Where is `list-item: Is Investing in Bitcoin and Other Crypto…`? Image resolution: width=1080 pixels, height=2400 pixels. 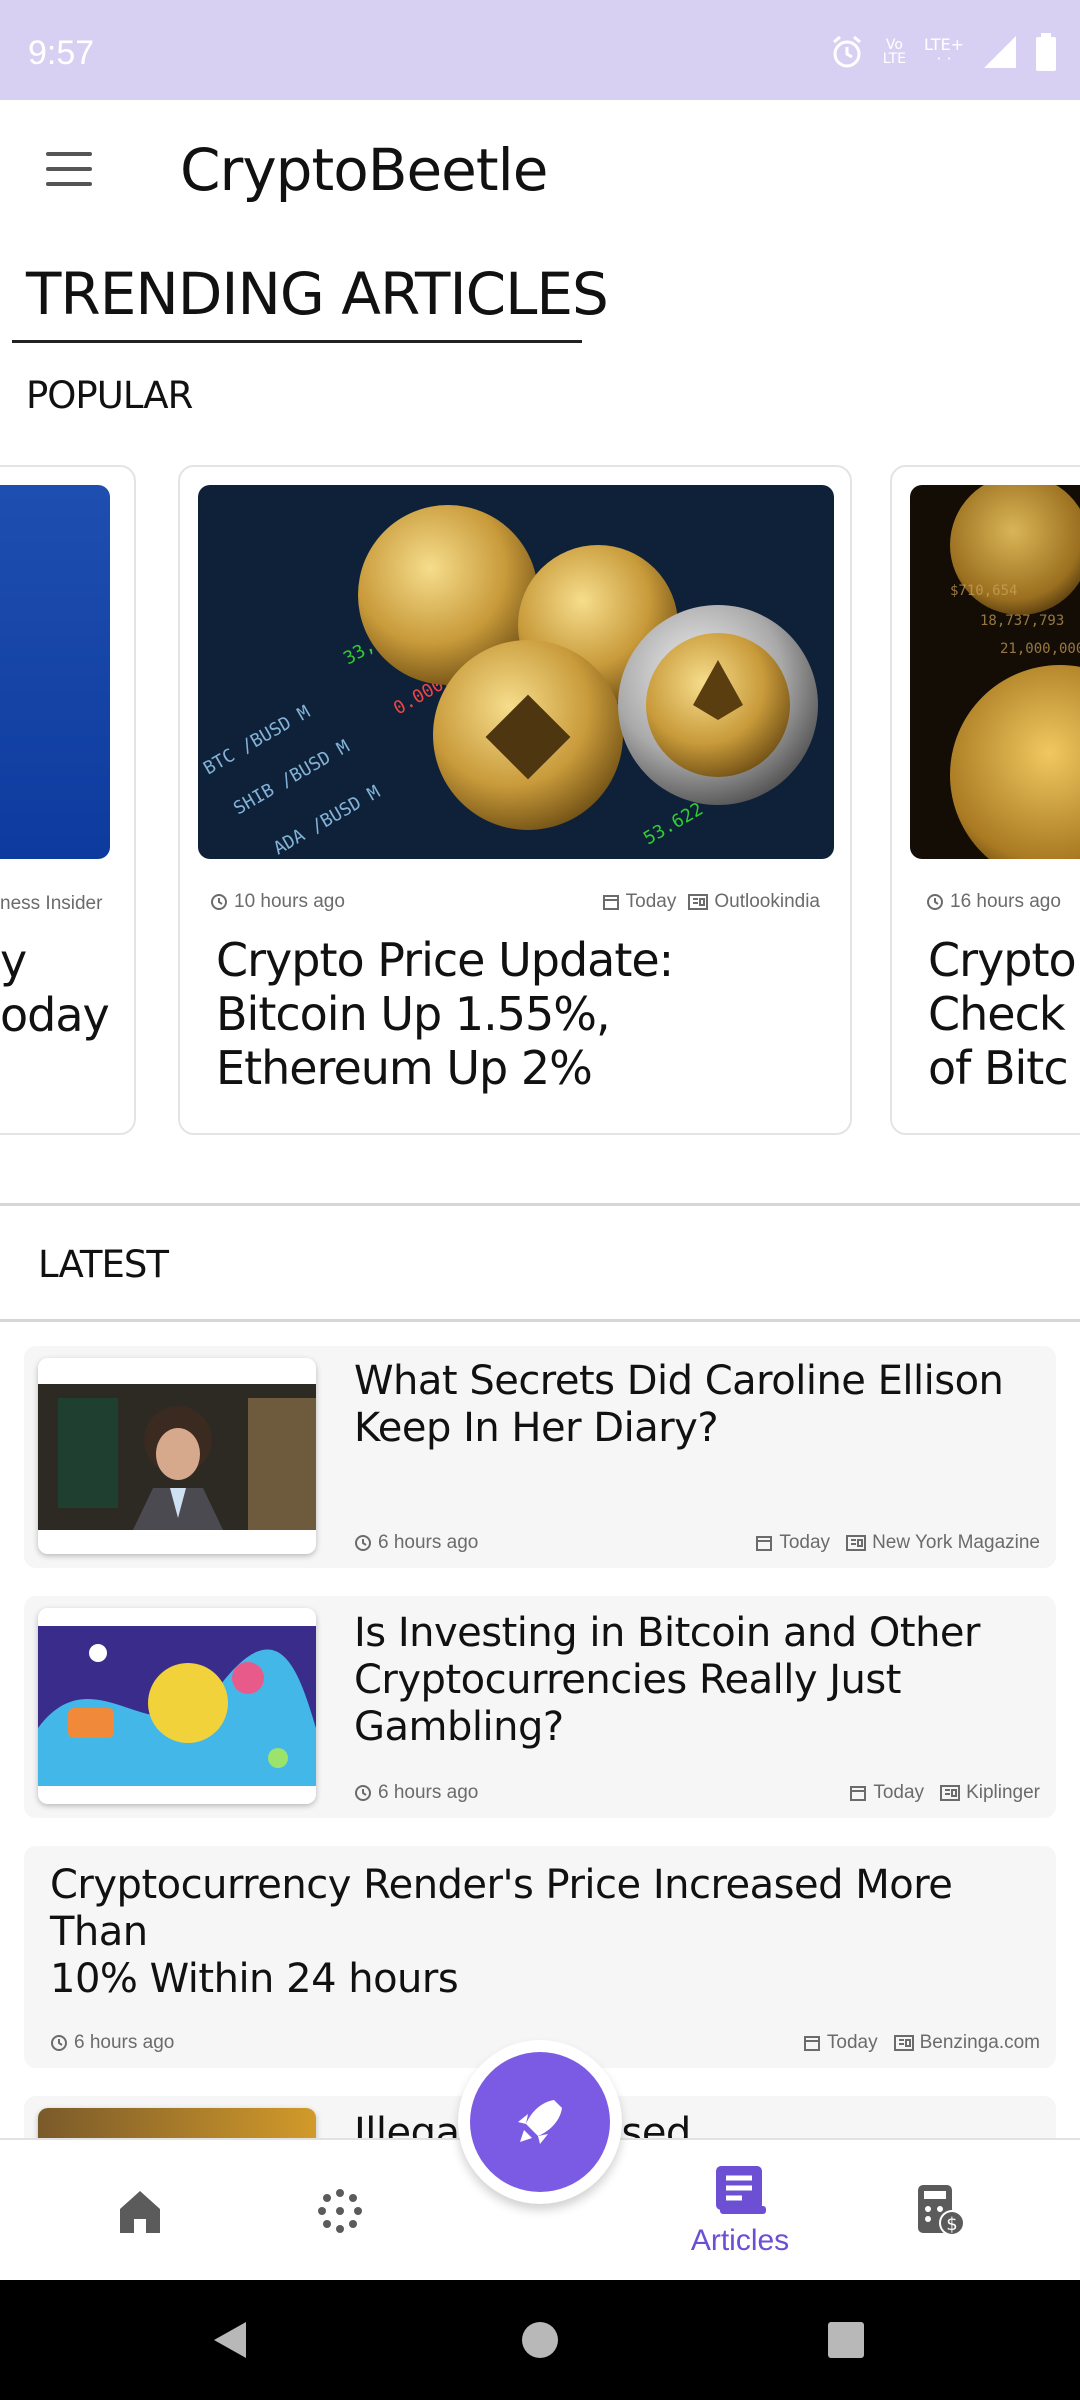 list-item: Is Investing in Bitcoin and Other Crypto… is located at coordinates (540, 1707).